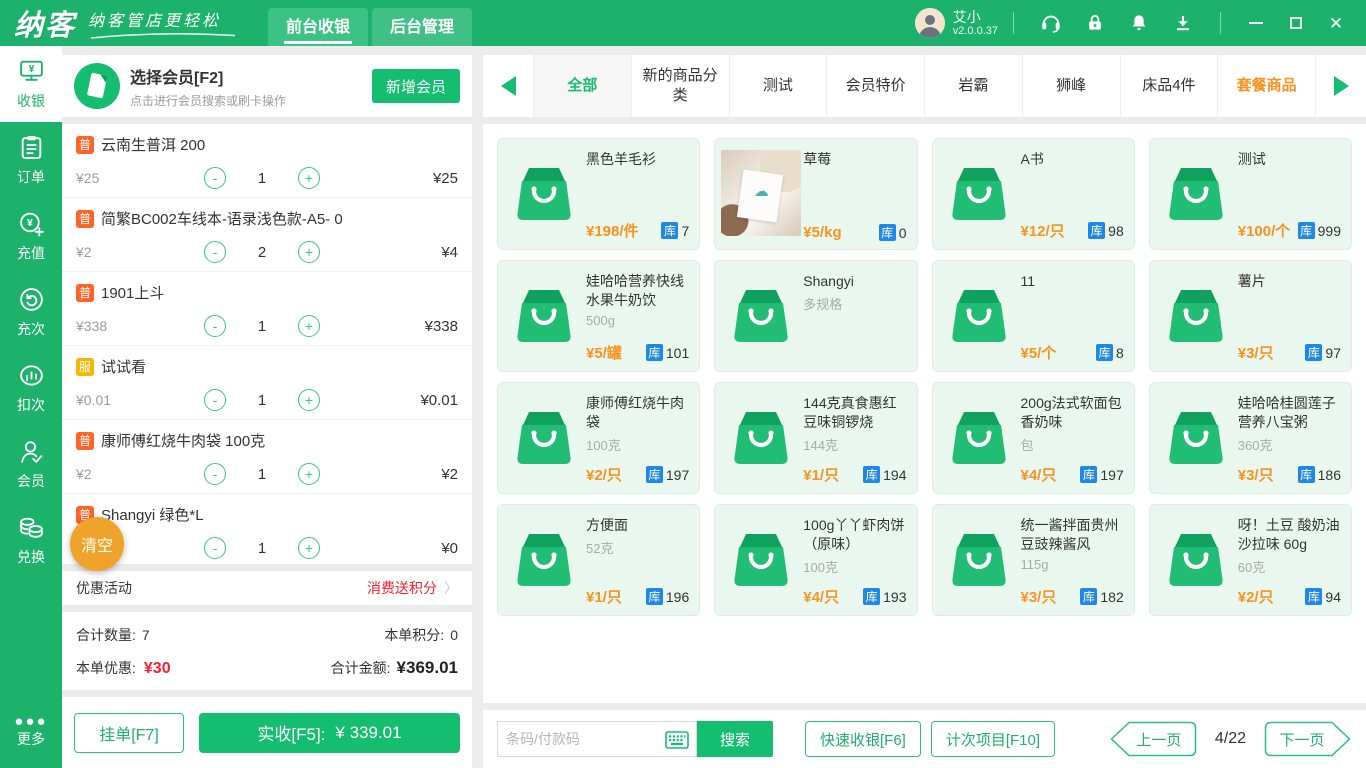 The height and width of the screenshot is (768, 1366). What do you see at coordinates (1250, 194) in the screenshot?
I see `product-card: 测试 ¥100/个 库 999` at bounding box center [1250, 194].